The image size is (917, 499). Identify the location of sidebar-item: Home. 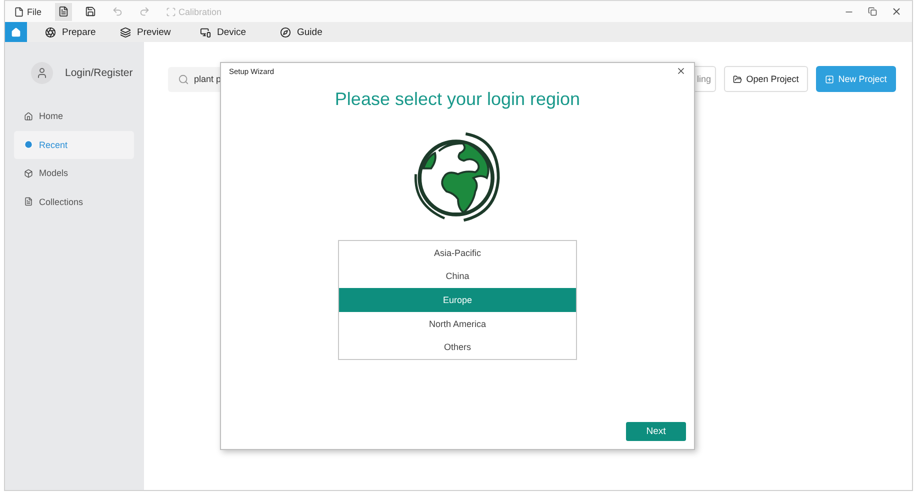
(74, 116).